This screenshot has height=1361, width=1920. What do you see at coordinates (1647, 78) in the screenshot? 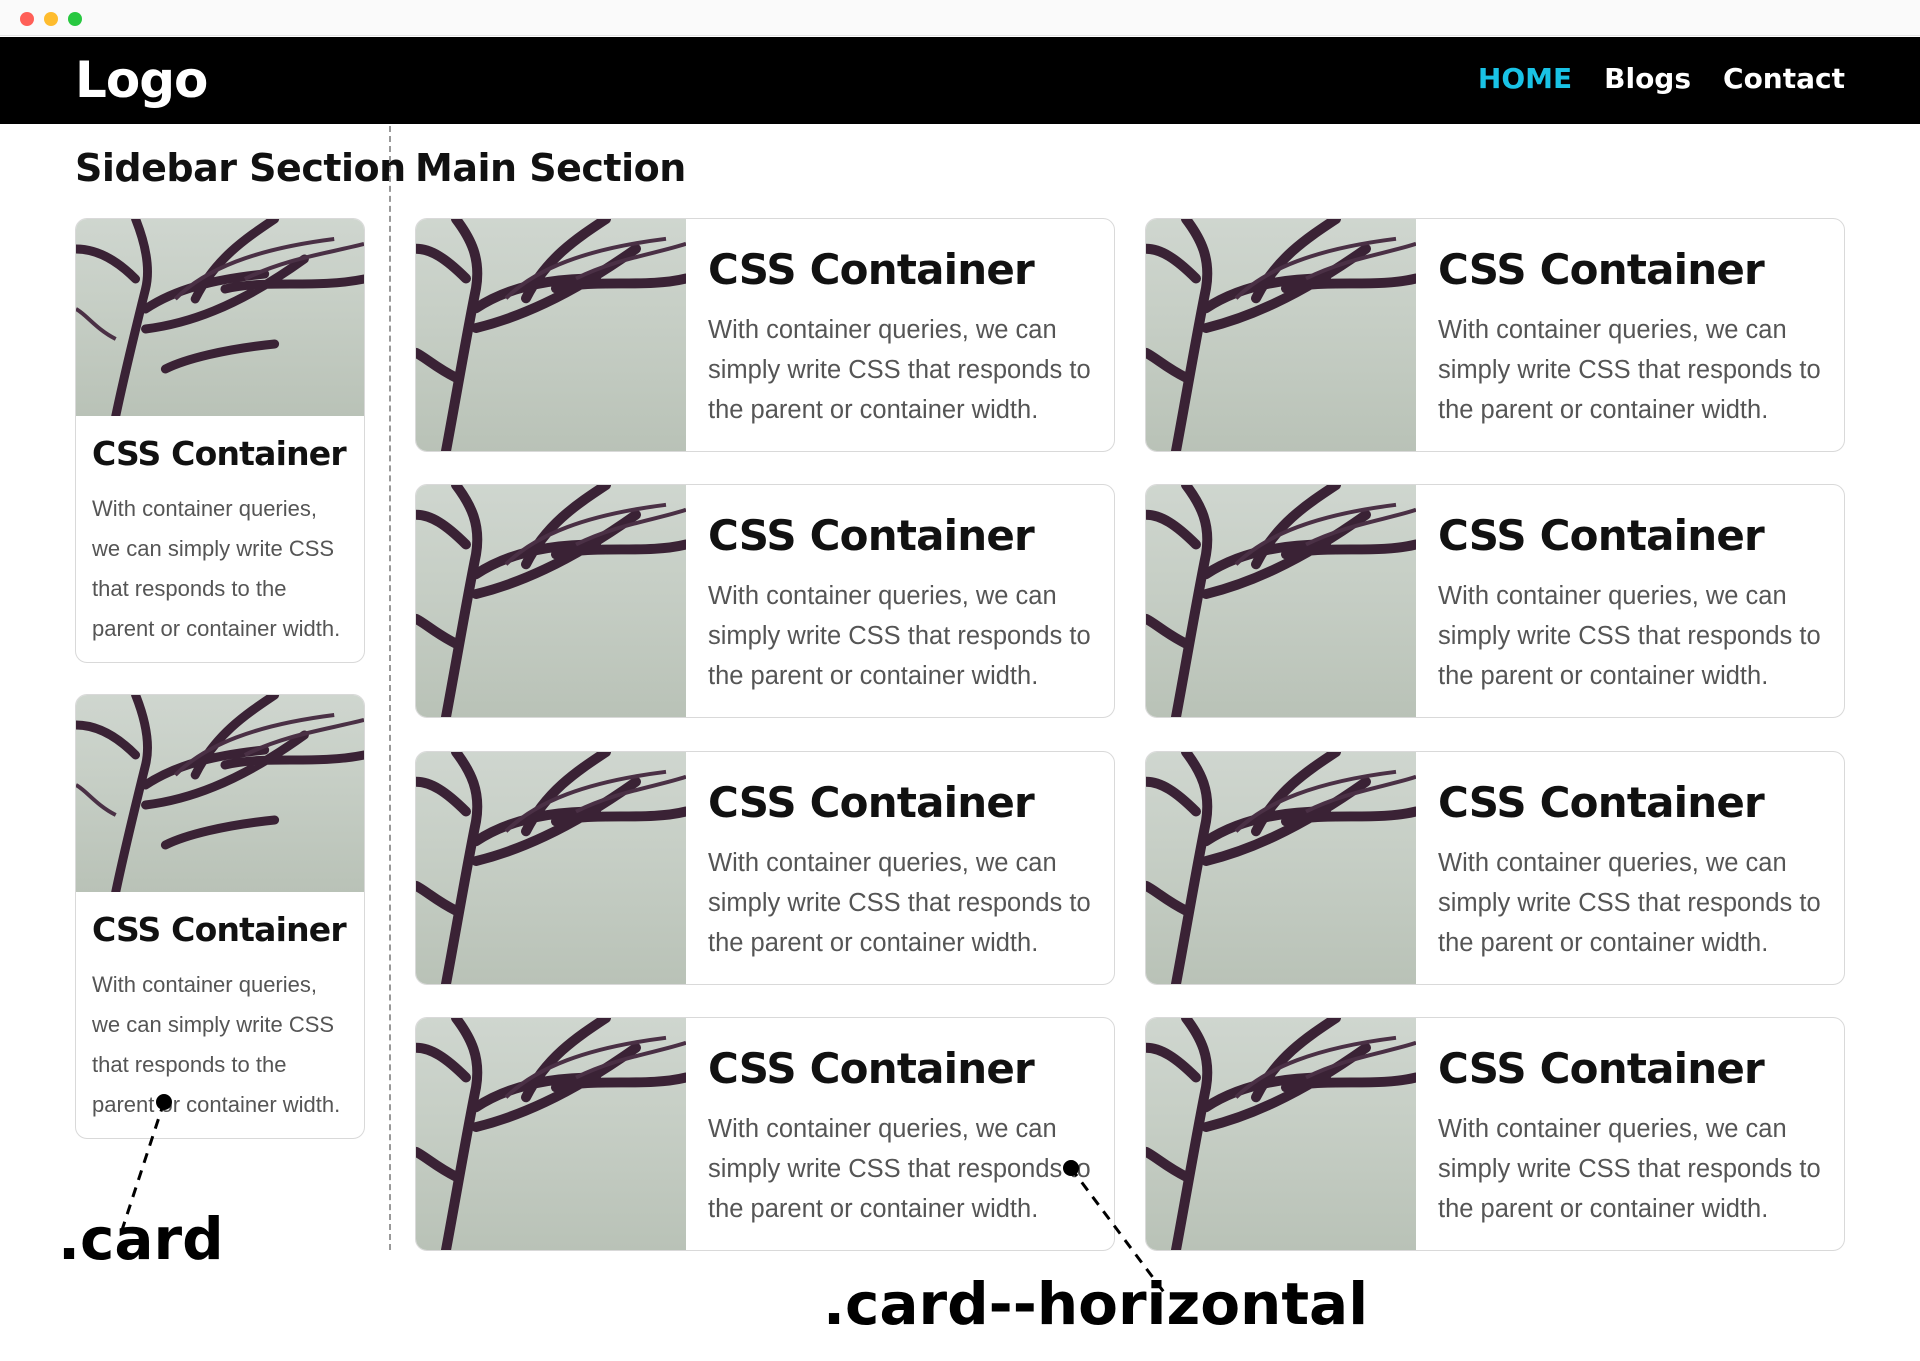
I see `nav-link-blogs: Blogs` at bounding box center [1647, 78].